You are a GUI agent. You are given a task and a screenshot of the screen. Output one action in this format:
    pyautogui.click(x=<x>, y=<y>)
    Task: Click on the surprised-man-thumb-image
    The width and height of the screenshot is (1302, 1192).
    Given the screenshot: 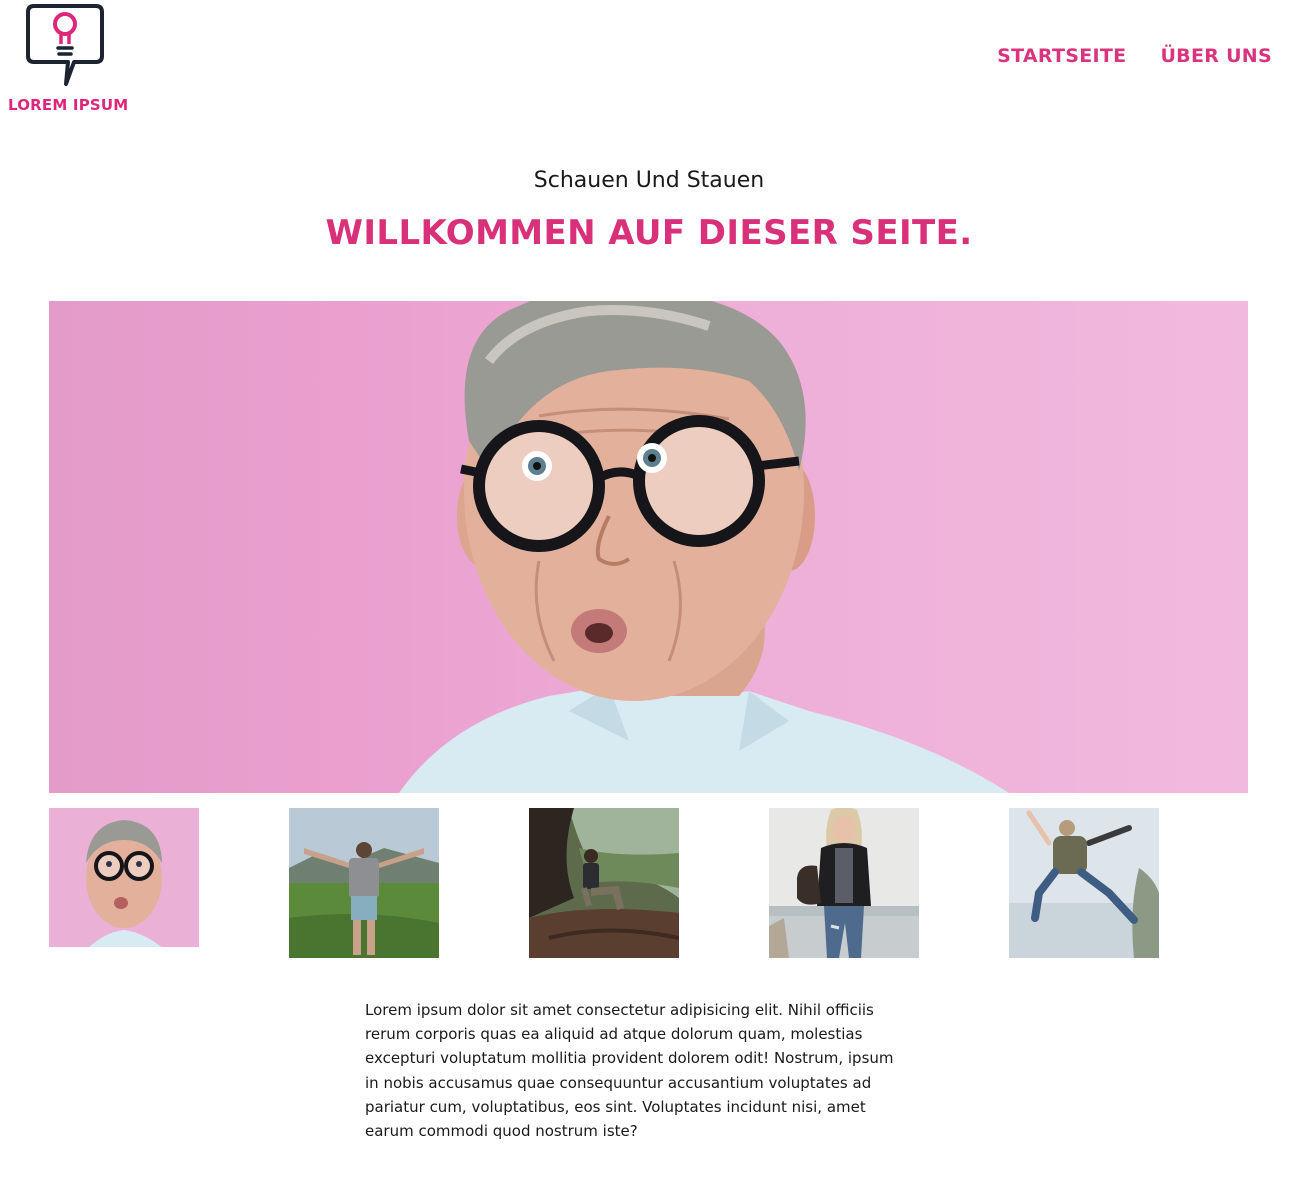 What is the action you would take?
    pyautogui.click(x=124, y=877)
    